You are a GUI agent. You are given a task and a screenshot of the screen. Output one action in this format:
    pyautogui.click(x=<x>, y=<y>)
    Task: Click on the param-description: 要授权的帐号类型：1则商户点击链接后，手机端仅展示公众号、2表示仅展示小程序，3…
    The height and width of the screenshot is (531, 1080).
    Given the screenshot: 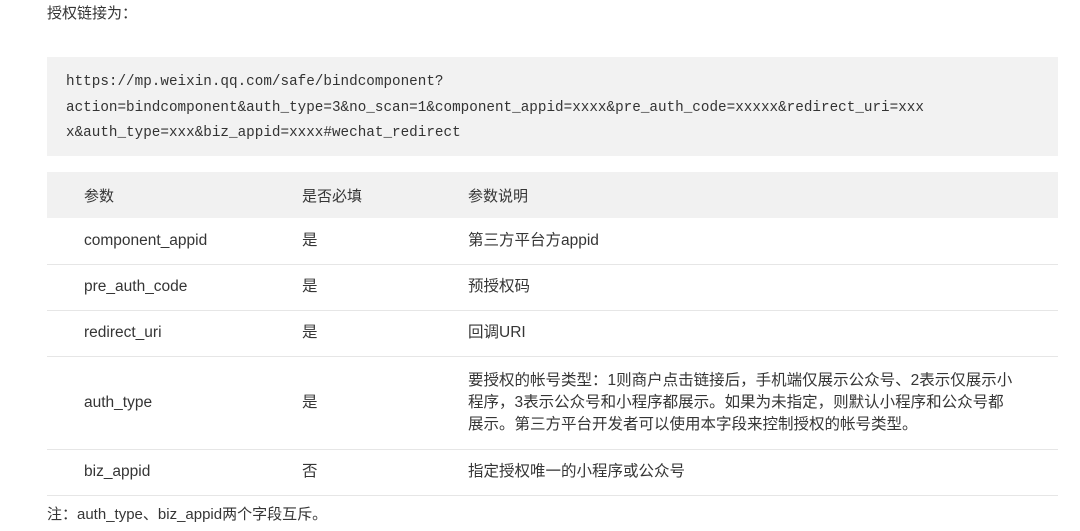 What is the action you would take?
    pyautogui.click(x=740, y=402)
    